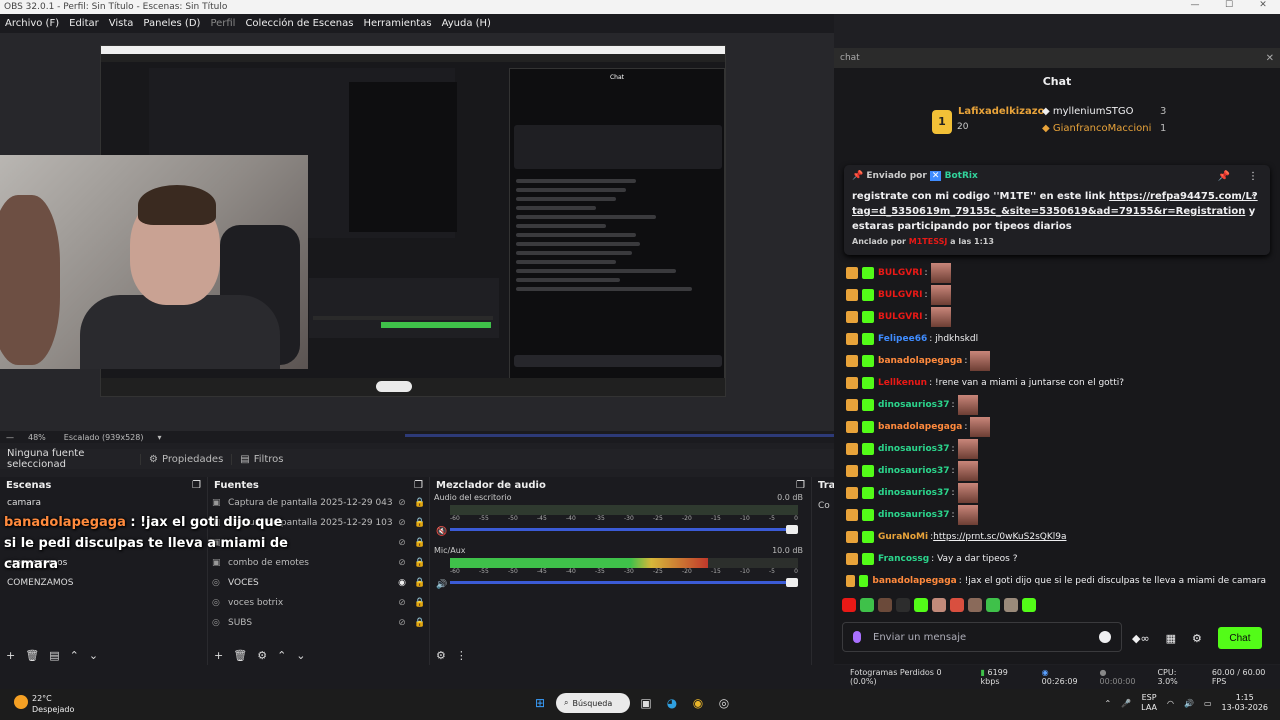  I want to click on chat-link: https://prnt.sc/0wKuS2sQKl9a, so click(999, 537).